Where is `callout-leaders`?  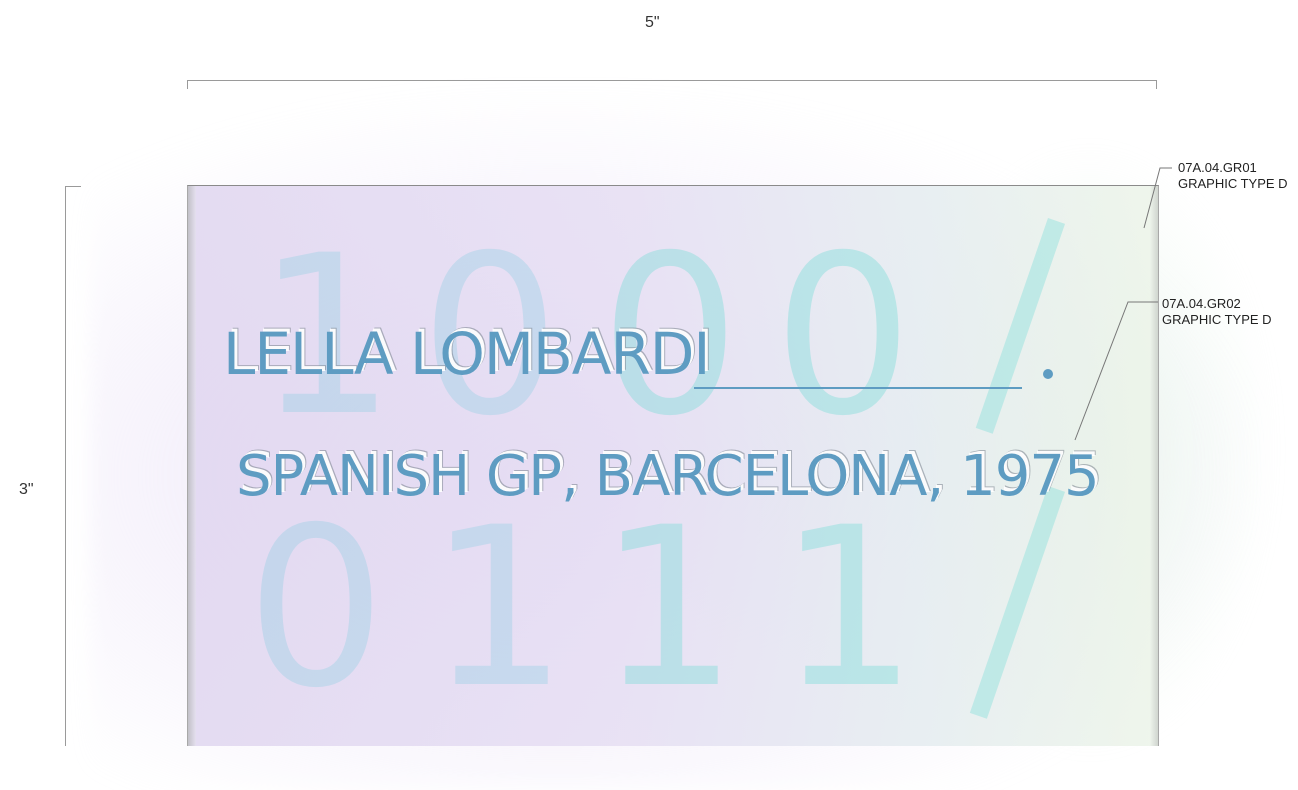
callout-leaders is located at coordinates (1123, 304).